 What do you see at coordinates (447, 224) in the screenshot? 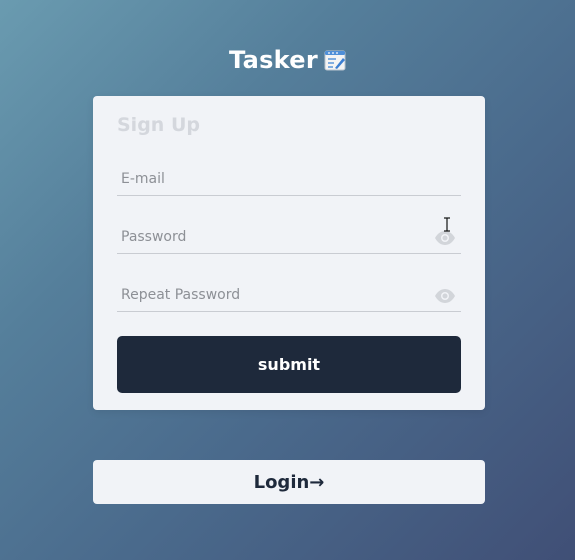
I see `text-cursor-icon` at bounding box center [447, 224].